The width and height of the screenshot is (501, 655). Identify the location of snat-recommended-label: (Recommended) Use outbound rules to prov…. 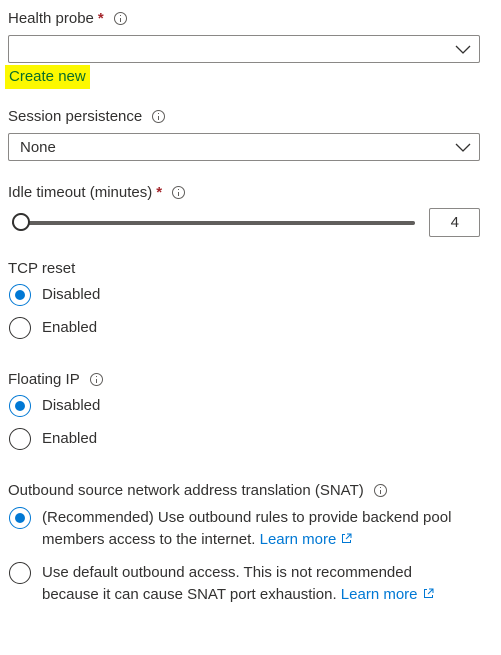
(257, 529).